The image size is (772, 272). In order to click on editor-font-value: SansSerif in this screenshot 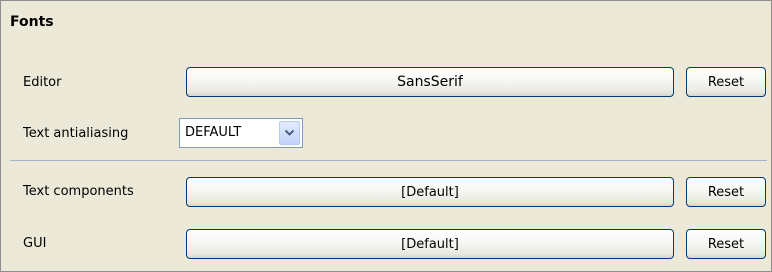, I will do `click(430, 82)`.